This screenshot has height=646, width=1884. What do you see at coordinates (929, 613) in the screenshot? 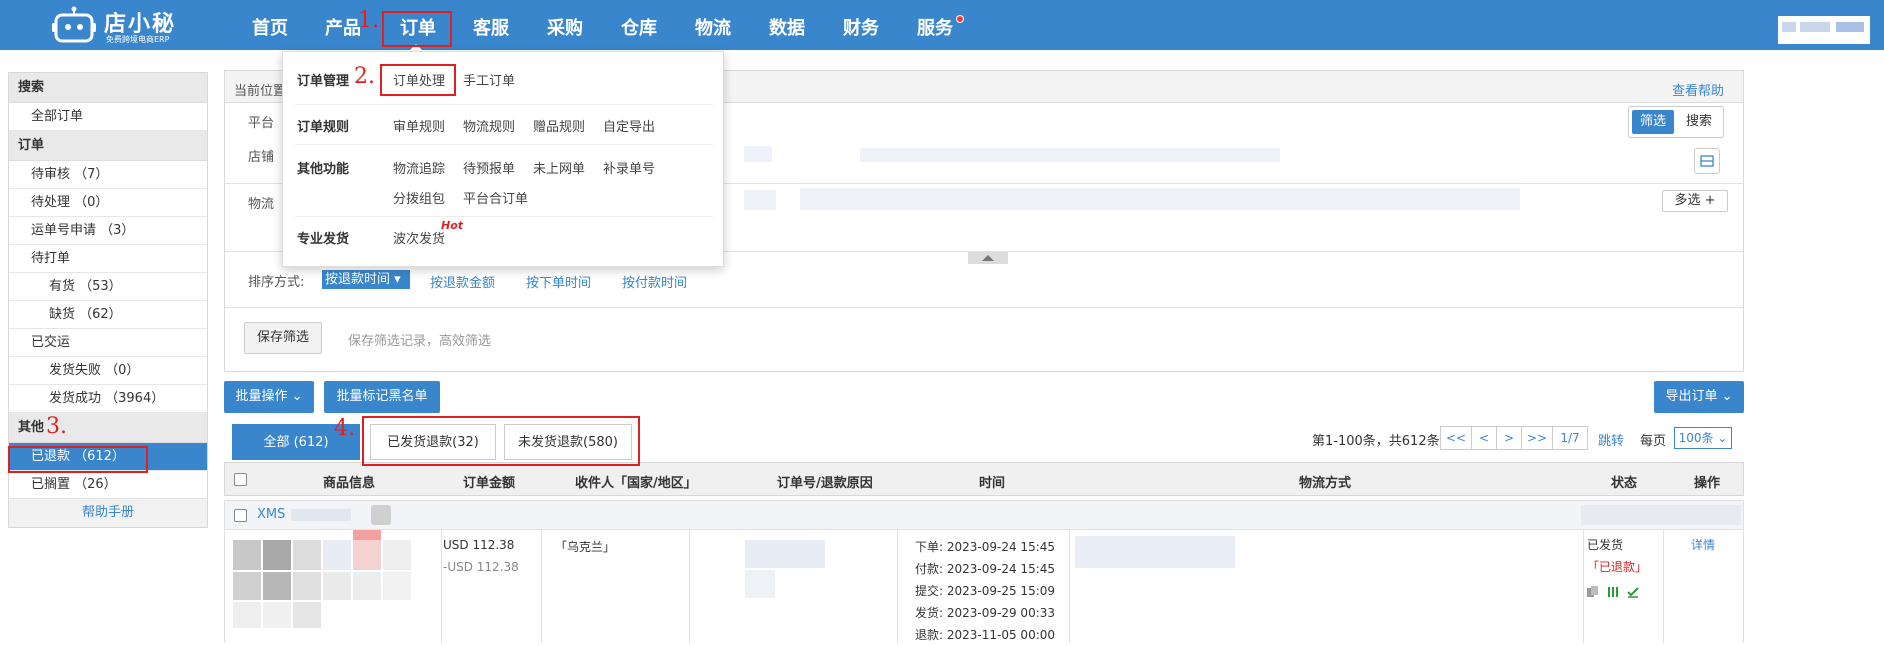
I see `time-label: 发货:` at bounding box center [929, 613].